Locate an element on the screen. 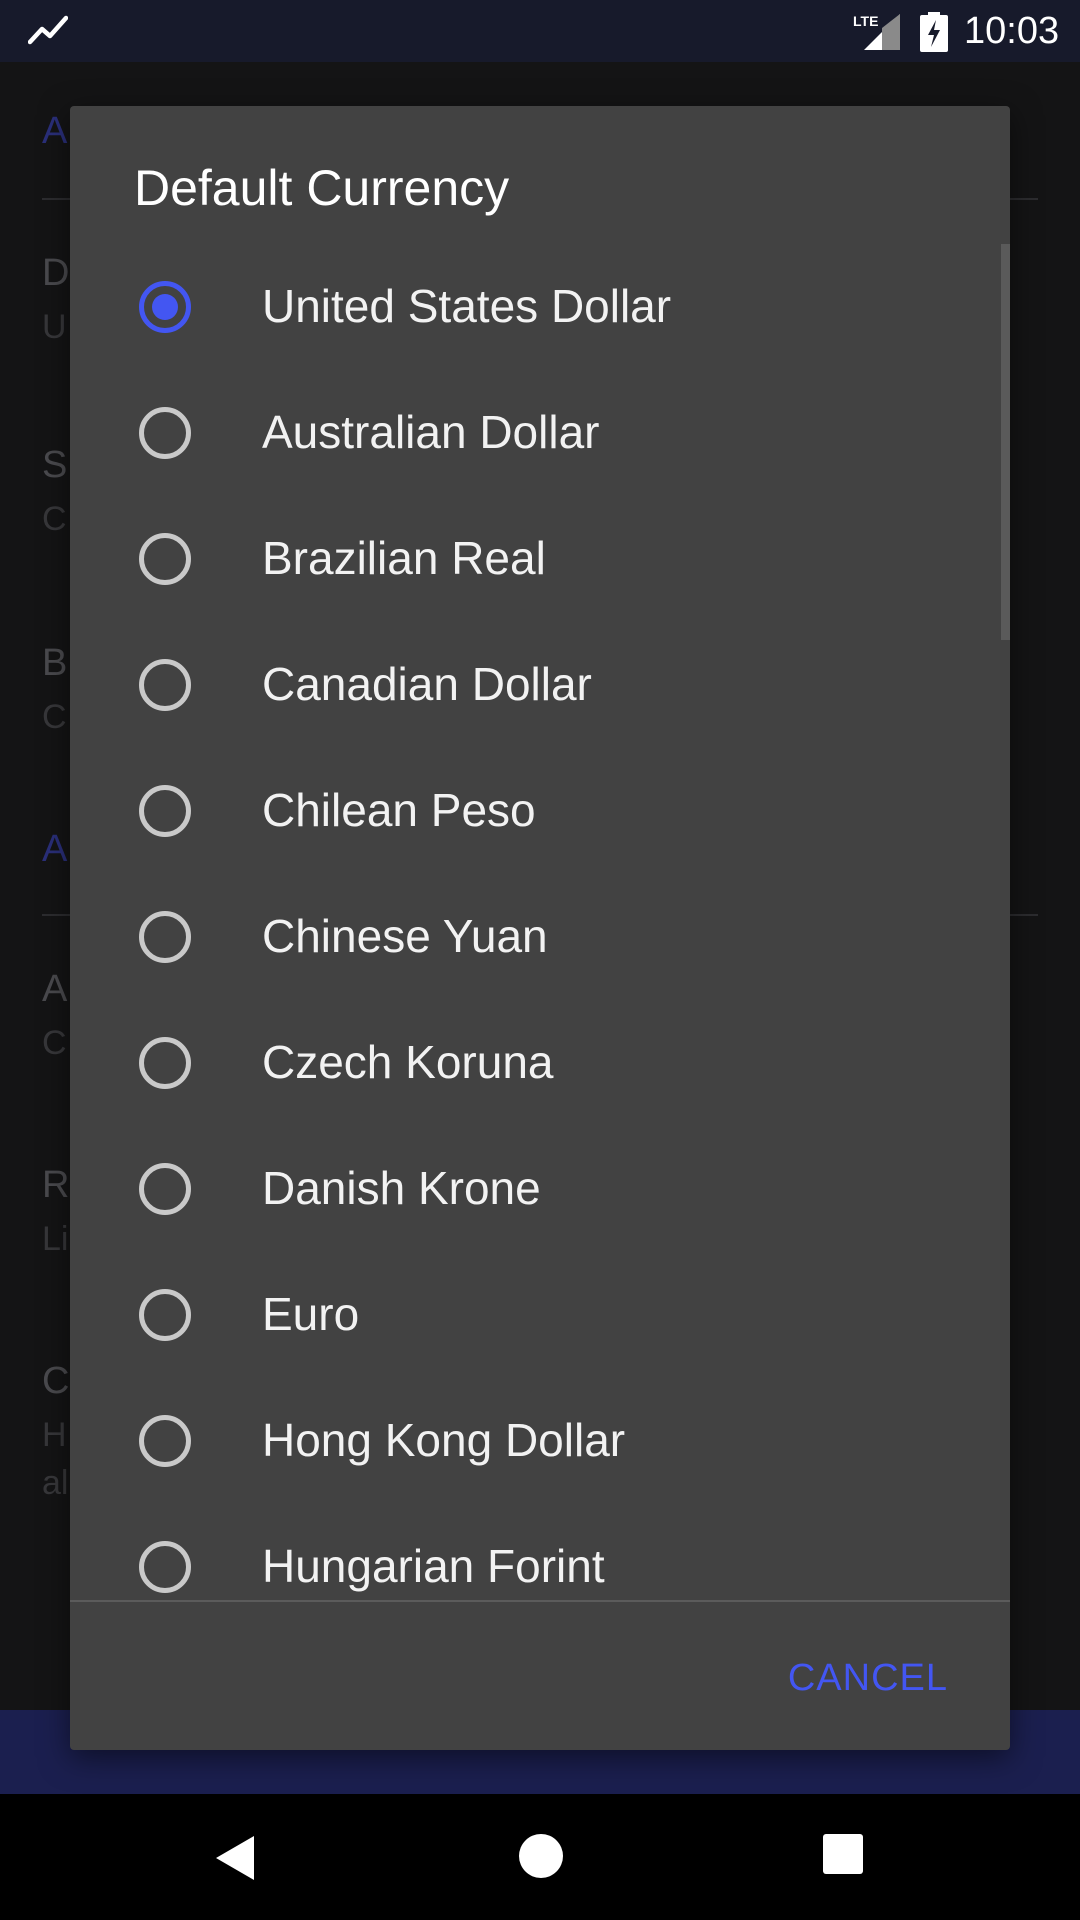 This screenshot has height=1920, width=1080. status-time: 10:03 is located at coordinates (1012, 31).